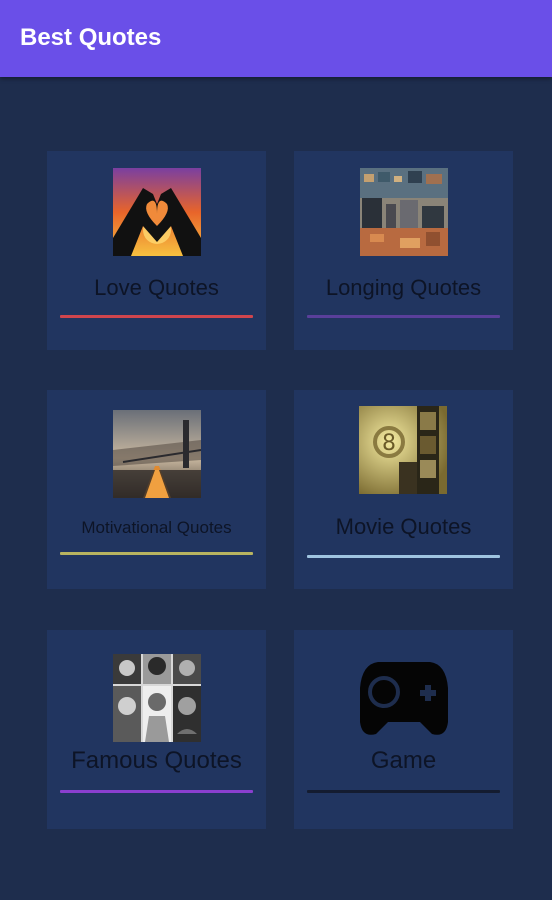 This screenshot has width=552, height=900. What do you see at coordinates (404, 696) in the screenshot?
I see `gamepad-icon` at bounding box center [404, 696].